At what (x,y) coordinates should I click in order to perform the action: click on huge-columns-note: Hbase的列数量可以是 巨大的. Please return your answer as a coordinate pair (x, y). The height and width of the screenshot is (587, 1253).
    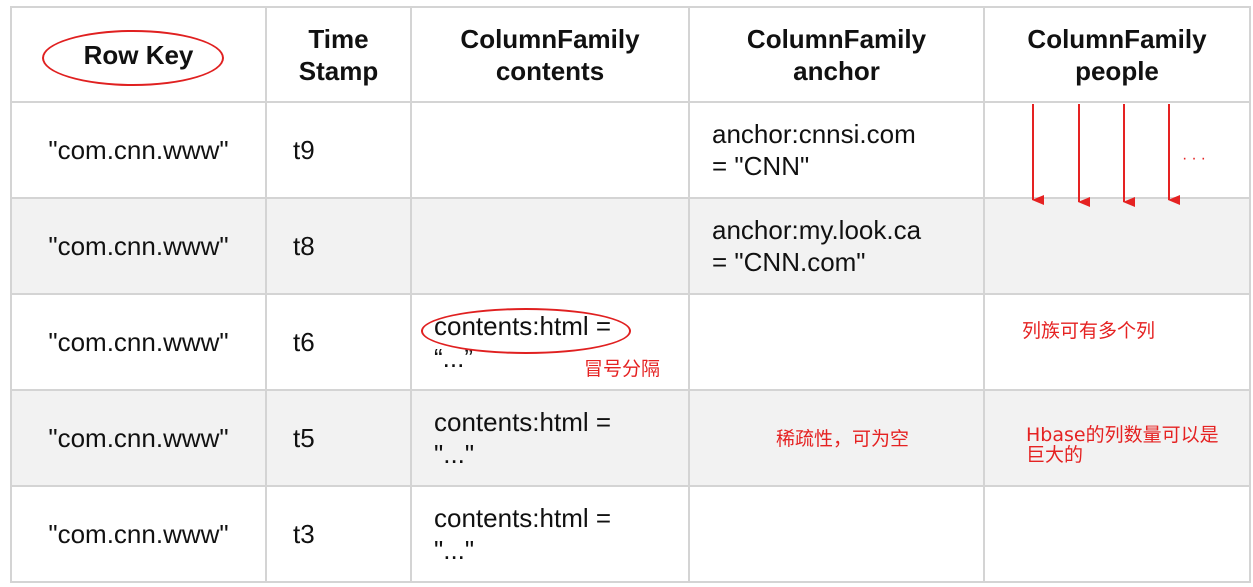
    Looking at the image, I should click on (1122, 445).